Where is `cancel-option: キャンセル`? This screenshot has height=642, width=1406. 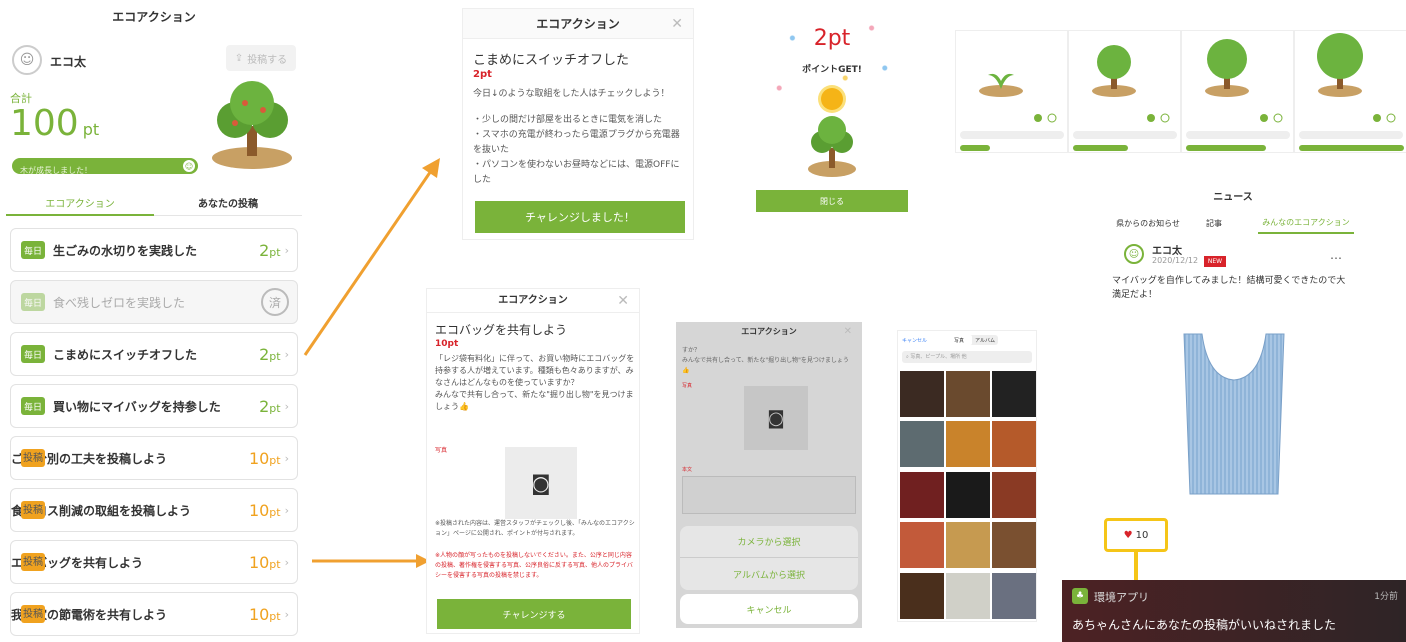 cancel-option: キャンセル is located at coordinates (769, 609).